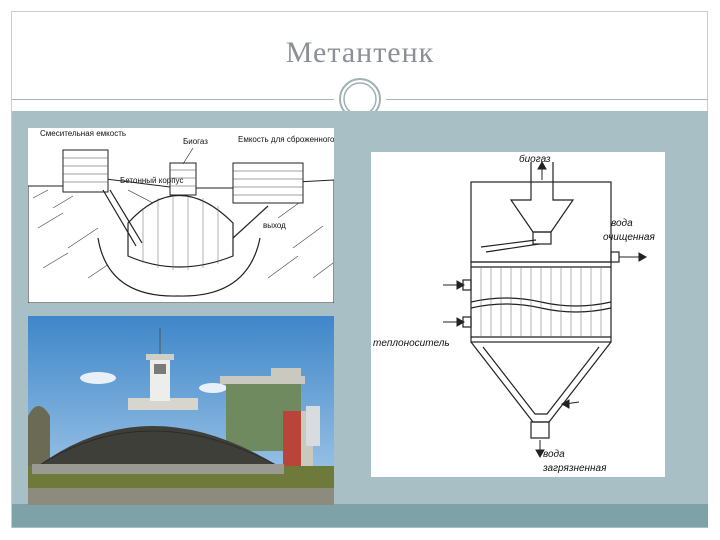  Describe the element at coordinates (151, 180) in the screenshot. I see `label-concrete-body: Бетонный корпус` at that location.